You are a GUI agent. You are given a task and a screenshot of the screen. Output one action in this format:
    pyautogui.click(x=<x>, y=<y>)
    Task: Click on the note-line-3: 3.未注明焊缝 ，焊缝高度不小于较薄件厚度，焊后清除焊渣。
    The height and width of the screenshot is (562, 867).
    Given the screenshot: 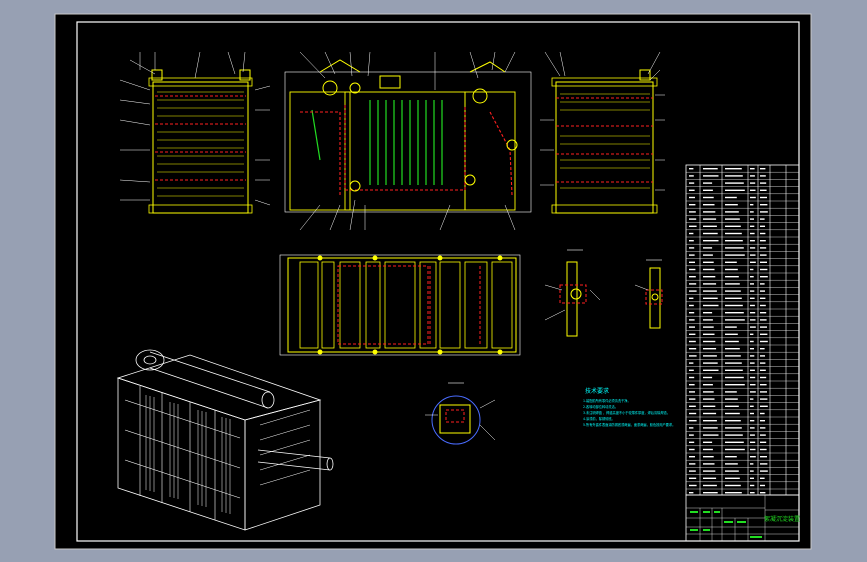 What is the action you would take?
    pyautogui.click(x=626, y=412)
    